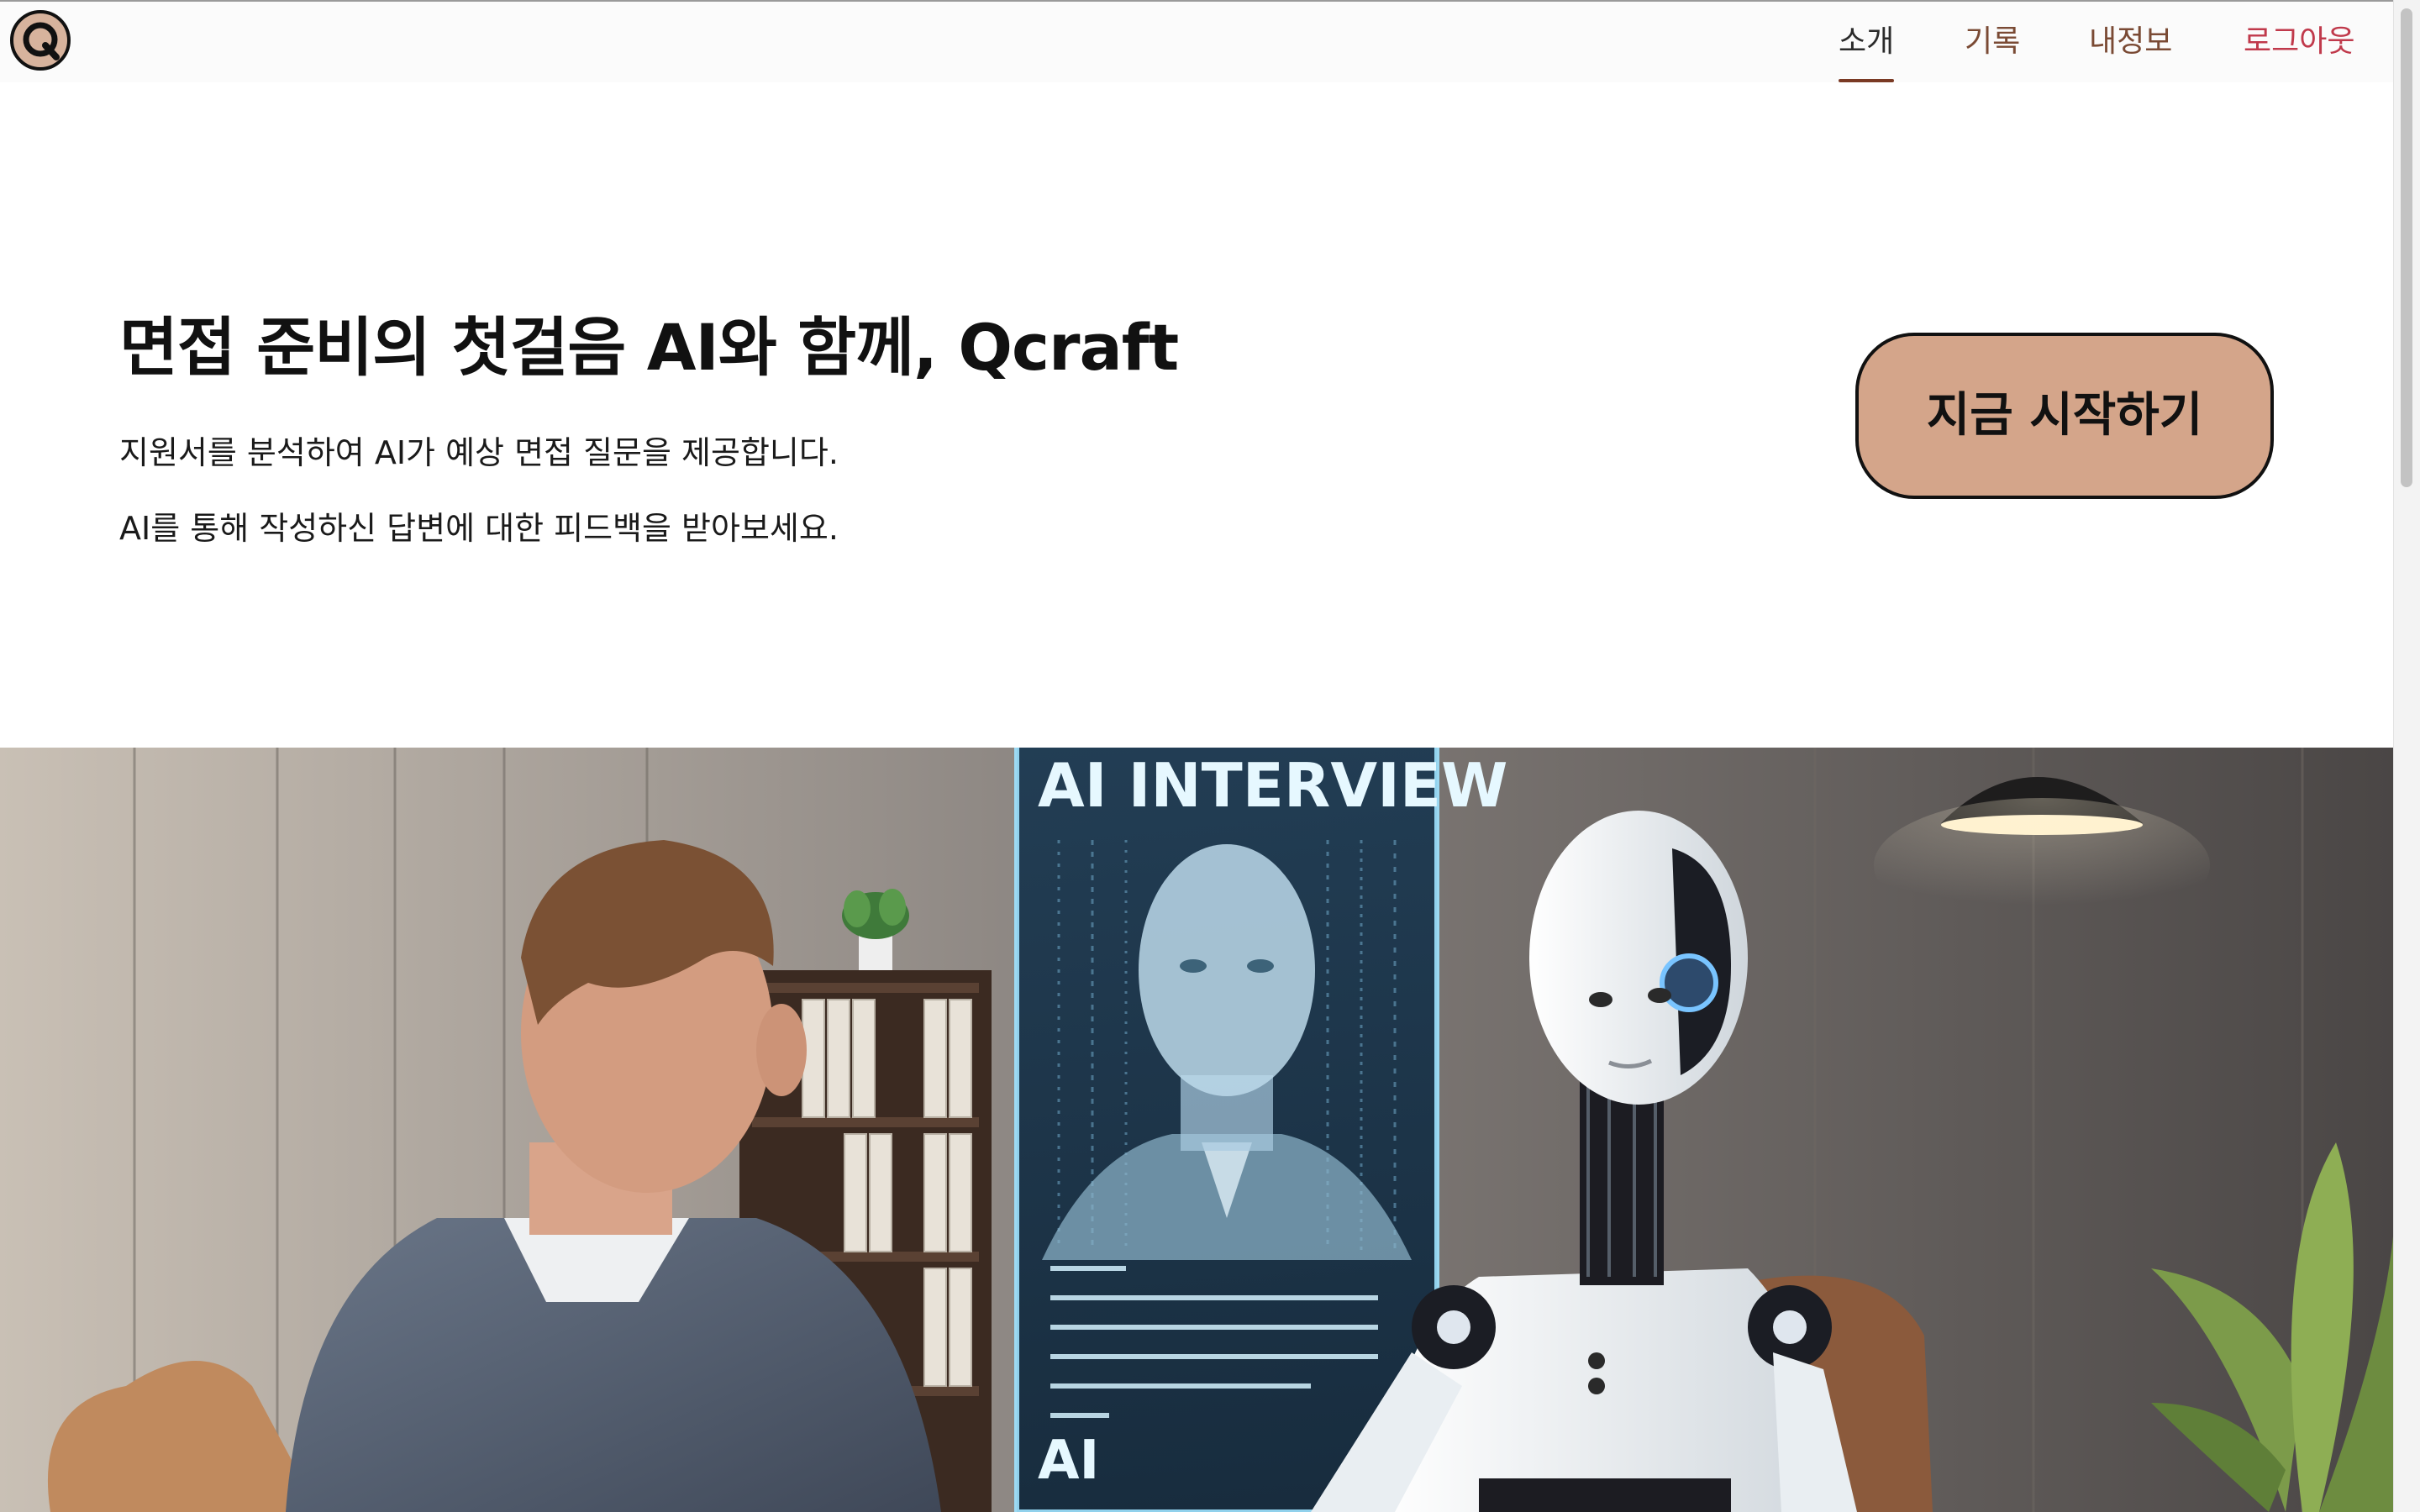 This screenshot has height=1512, width=2420. Describe the element at coordinates (2406, 247) in the screenshot. I see `scrollbar-thumb` at that location.